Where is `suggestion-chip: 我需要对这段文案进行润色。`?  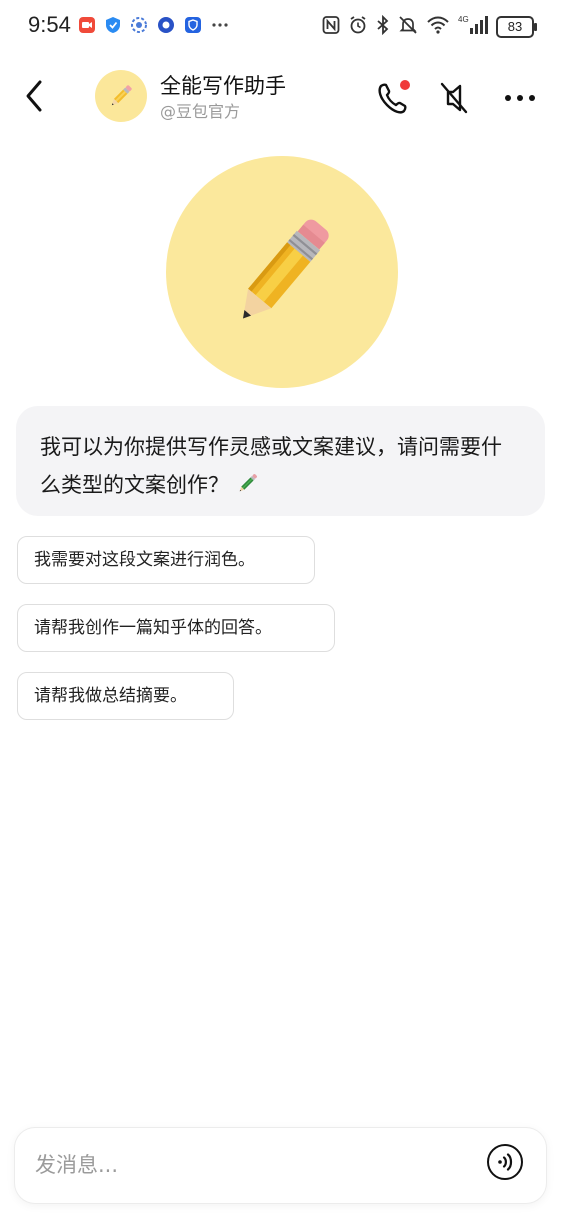 suggestion-chip: 我需要对这段文案进行润色。 is located at coordinates (166, 560).